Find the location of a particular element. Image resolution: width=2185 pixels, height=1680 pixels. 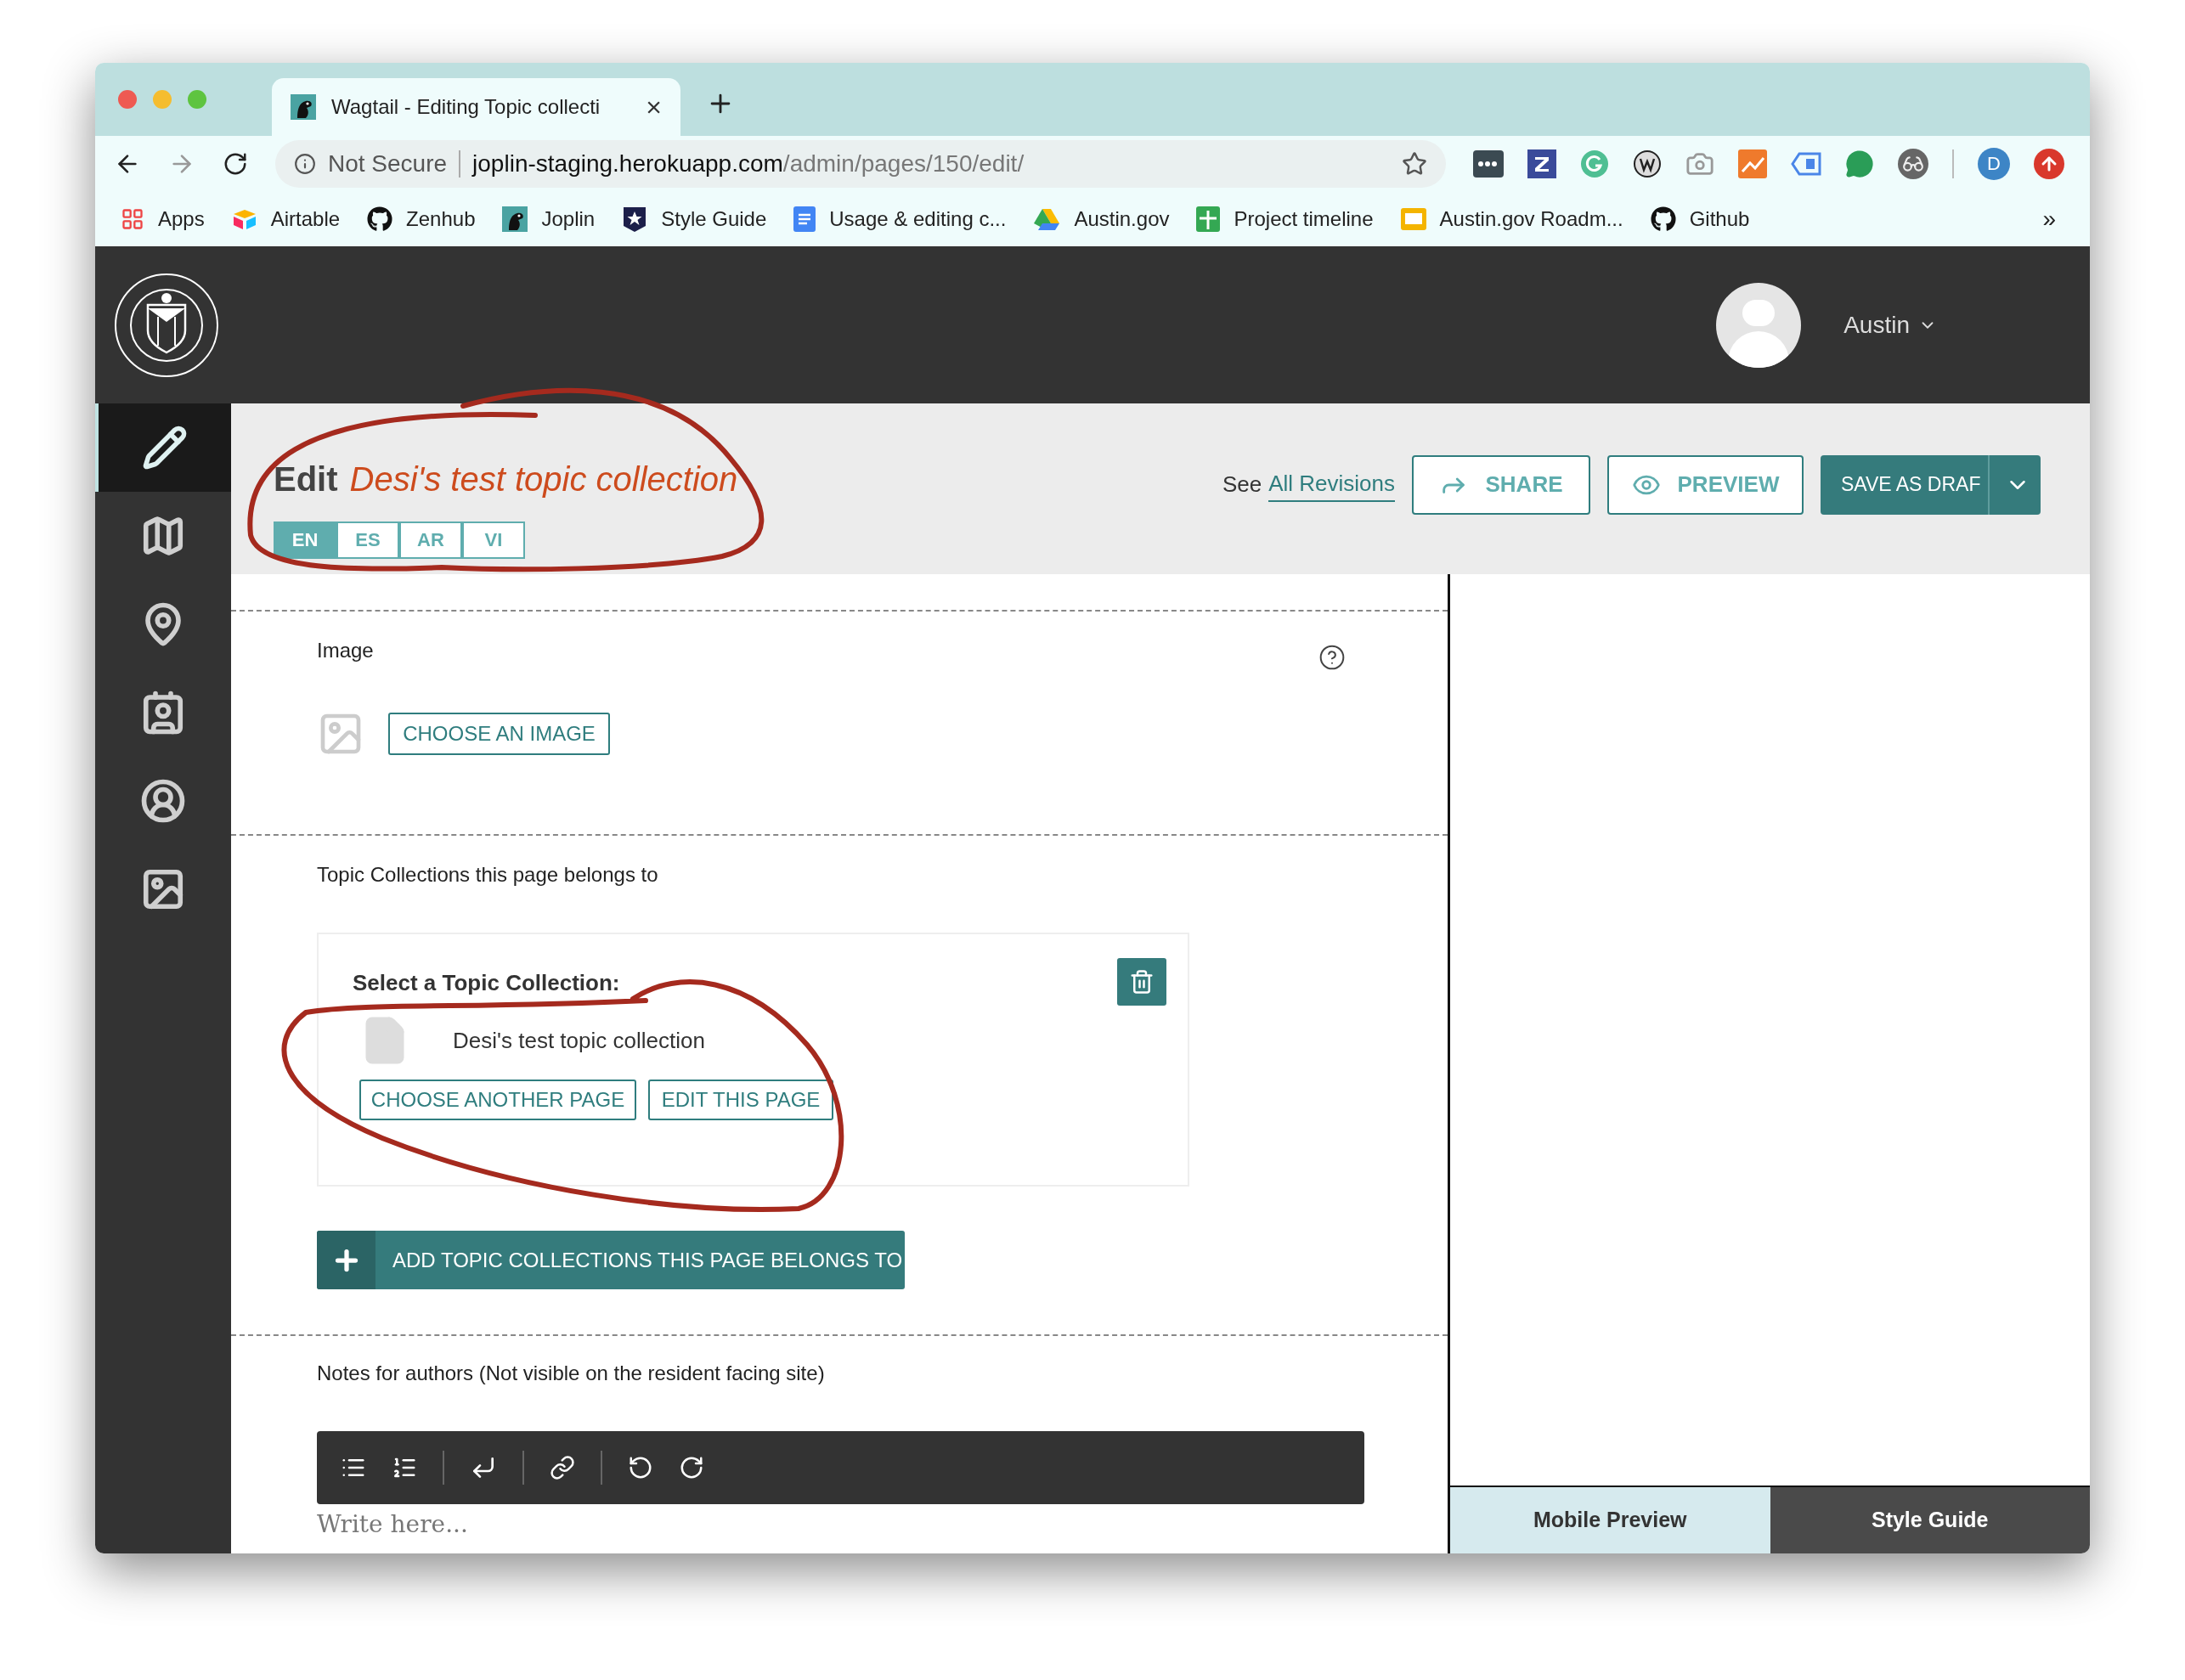

edit-this-page-button: EDIT THIS PAGE is located at coordinates (740, 1100).